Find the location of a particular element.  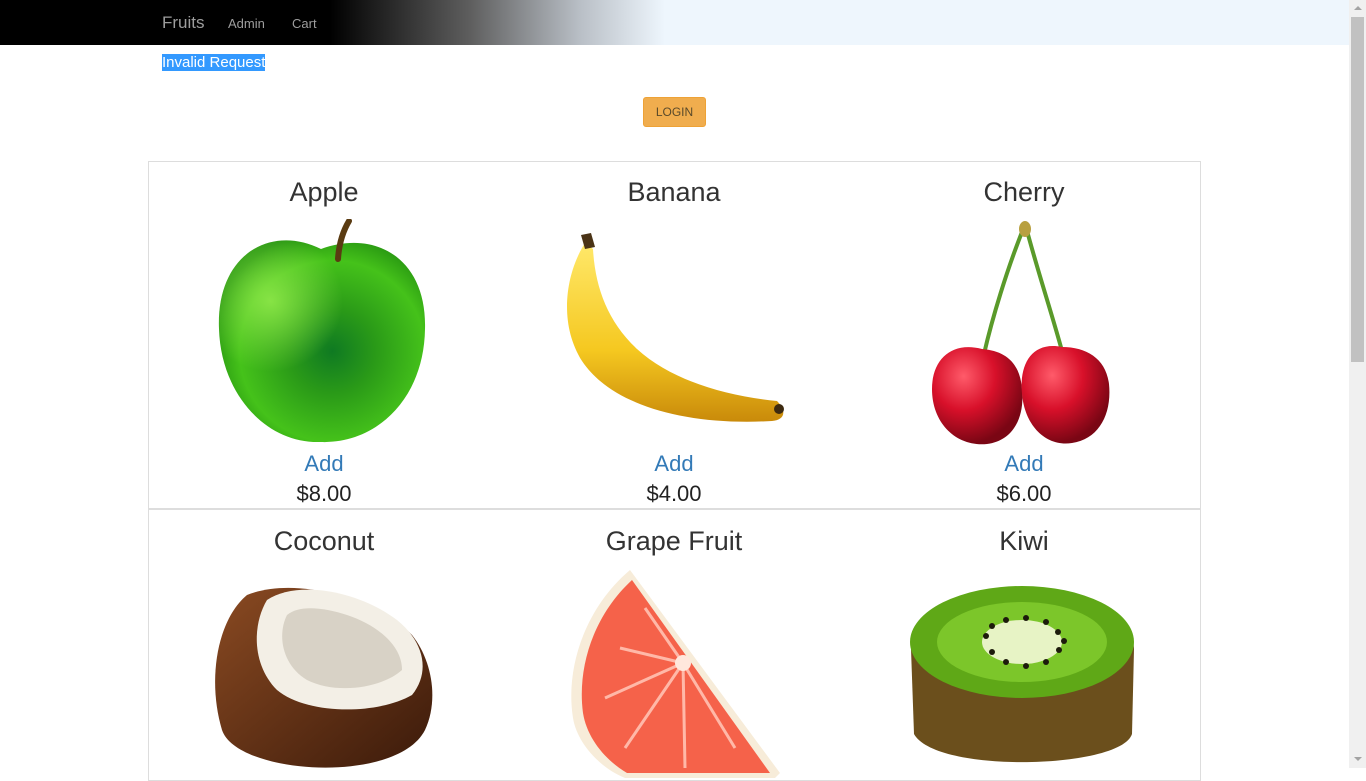

product-name: Banana is located at coordinates (674, 192).